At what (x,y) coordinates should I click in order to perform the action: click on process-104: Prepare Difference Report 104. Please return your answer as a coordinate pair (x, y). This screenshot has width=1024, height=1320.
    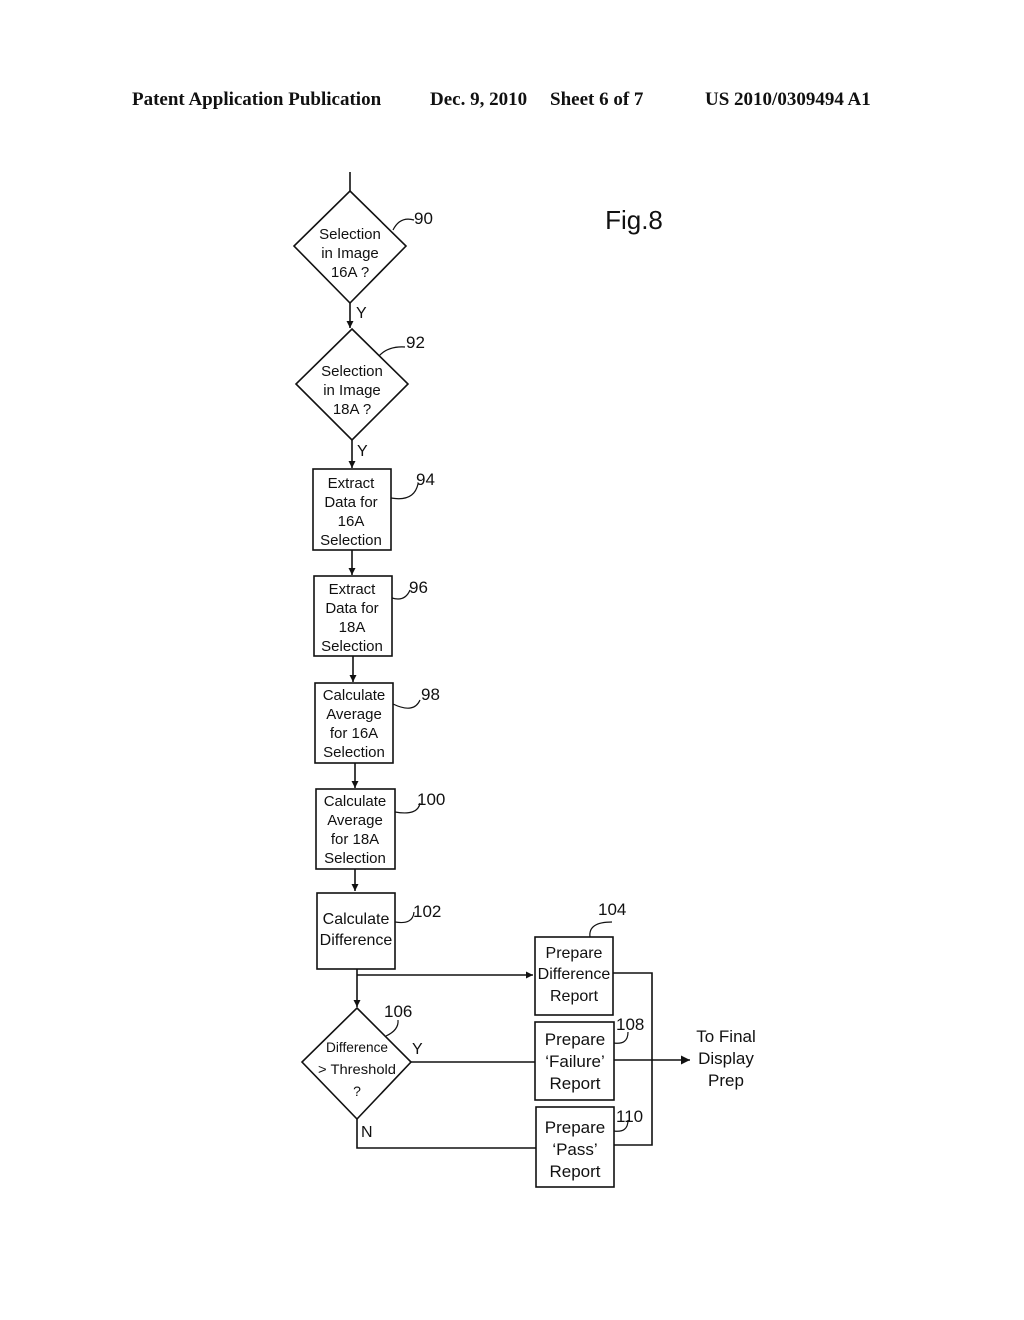
    Looking at the image, I should click on (580, 958).